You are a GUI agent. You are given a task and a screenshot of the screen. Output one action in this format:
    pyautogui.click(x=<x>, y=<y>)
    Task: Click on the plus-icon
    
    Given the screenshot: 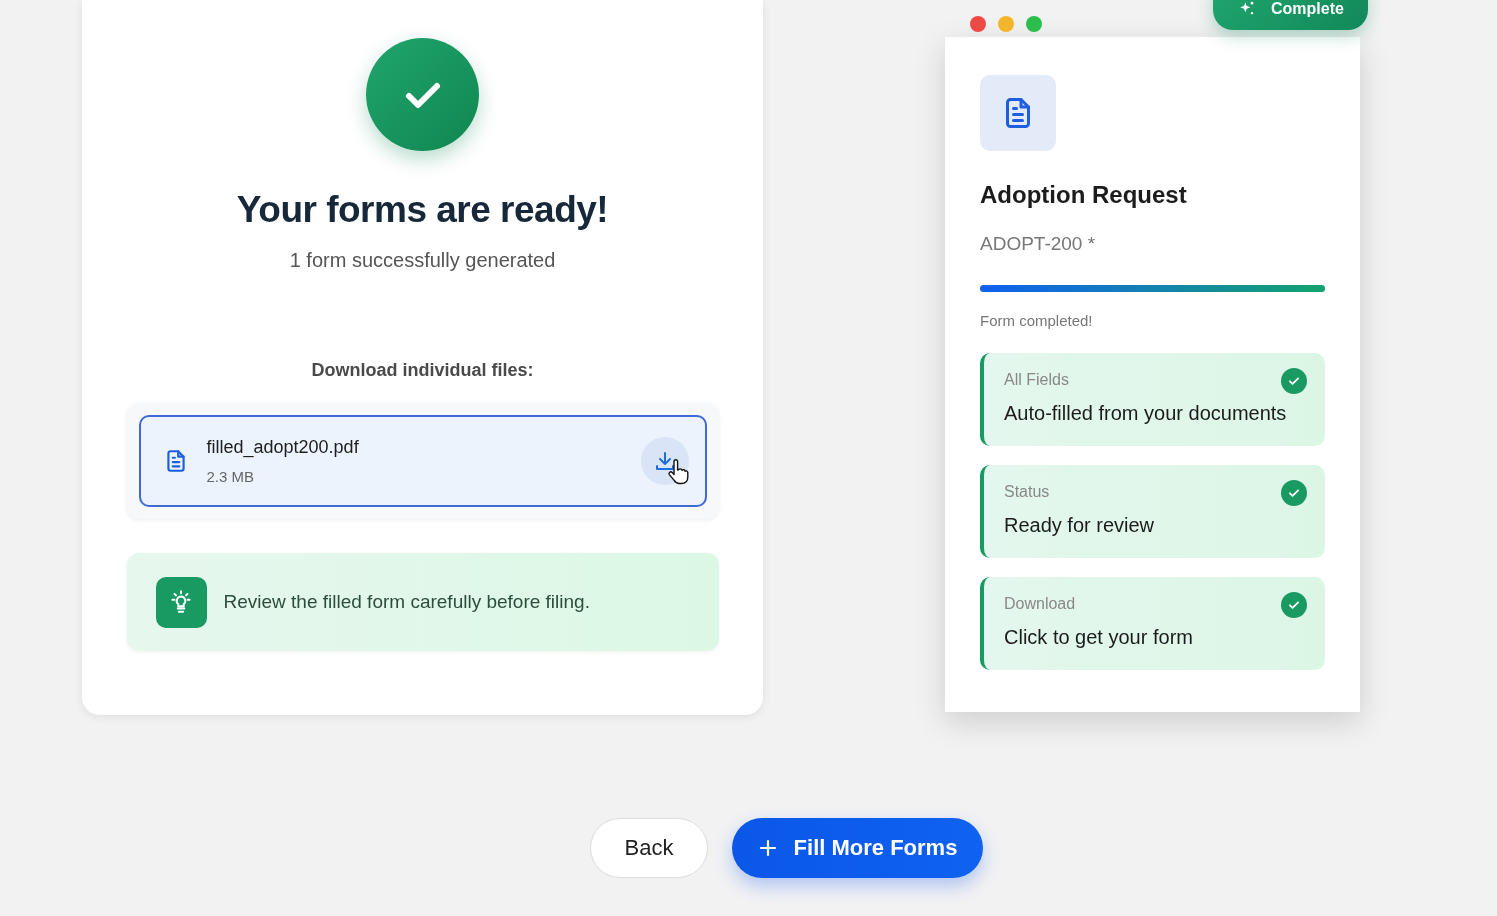 What is the action you would take?
    pyautogui.click(x=767, y=848)
    